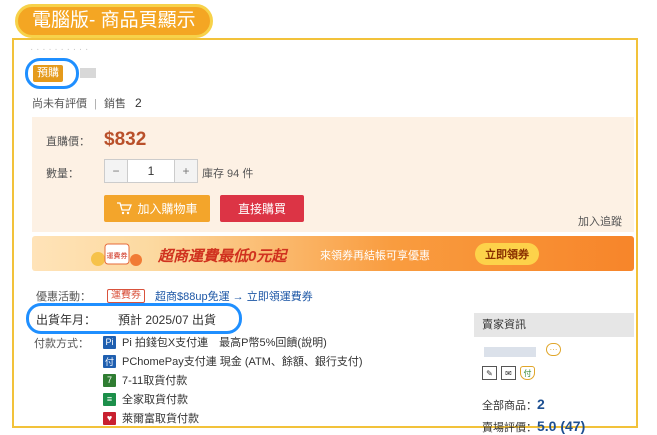 The image size is (657, 435). Describe the element at coordinates (62, 174) in the screenshot. I see `quantity-label: 數量：` at that location.